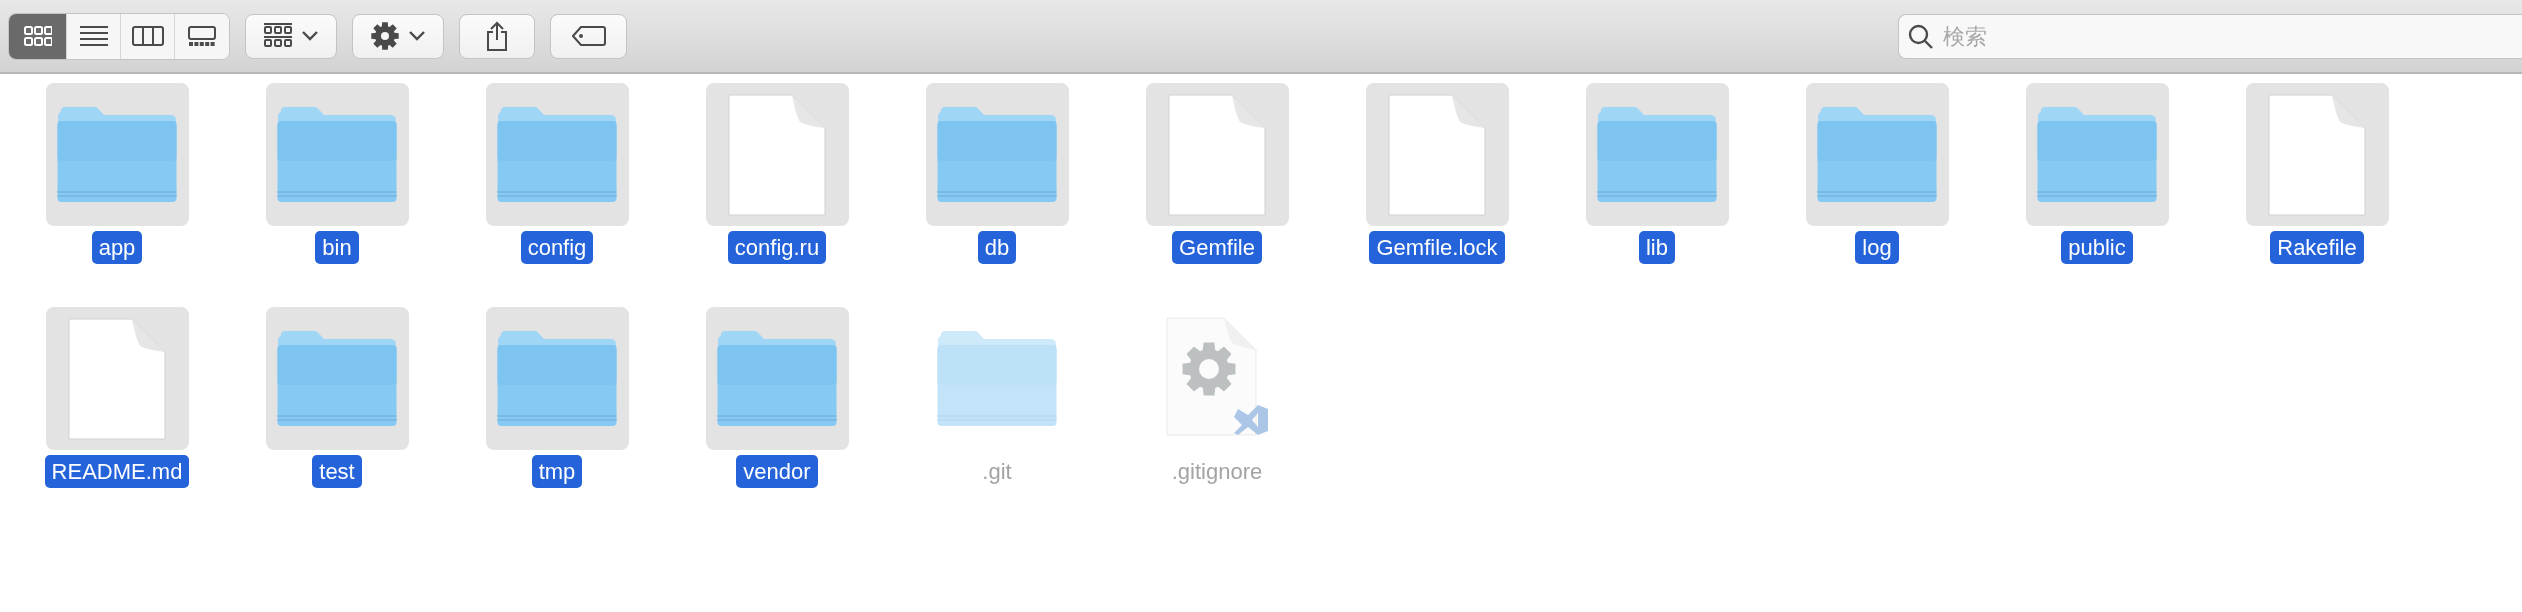 The image size is (2522, 612). Describe the element at coordinates (777, 471) in the screenshot. I see `file-name: vendor` at that location.